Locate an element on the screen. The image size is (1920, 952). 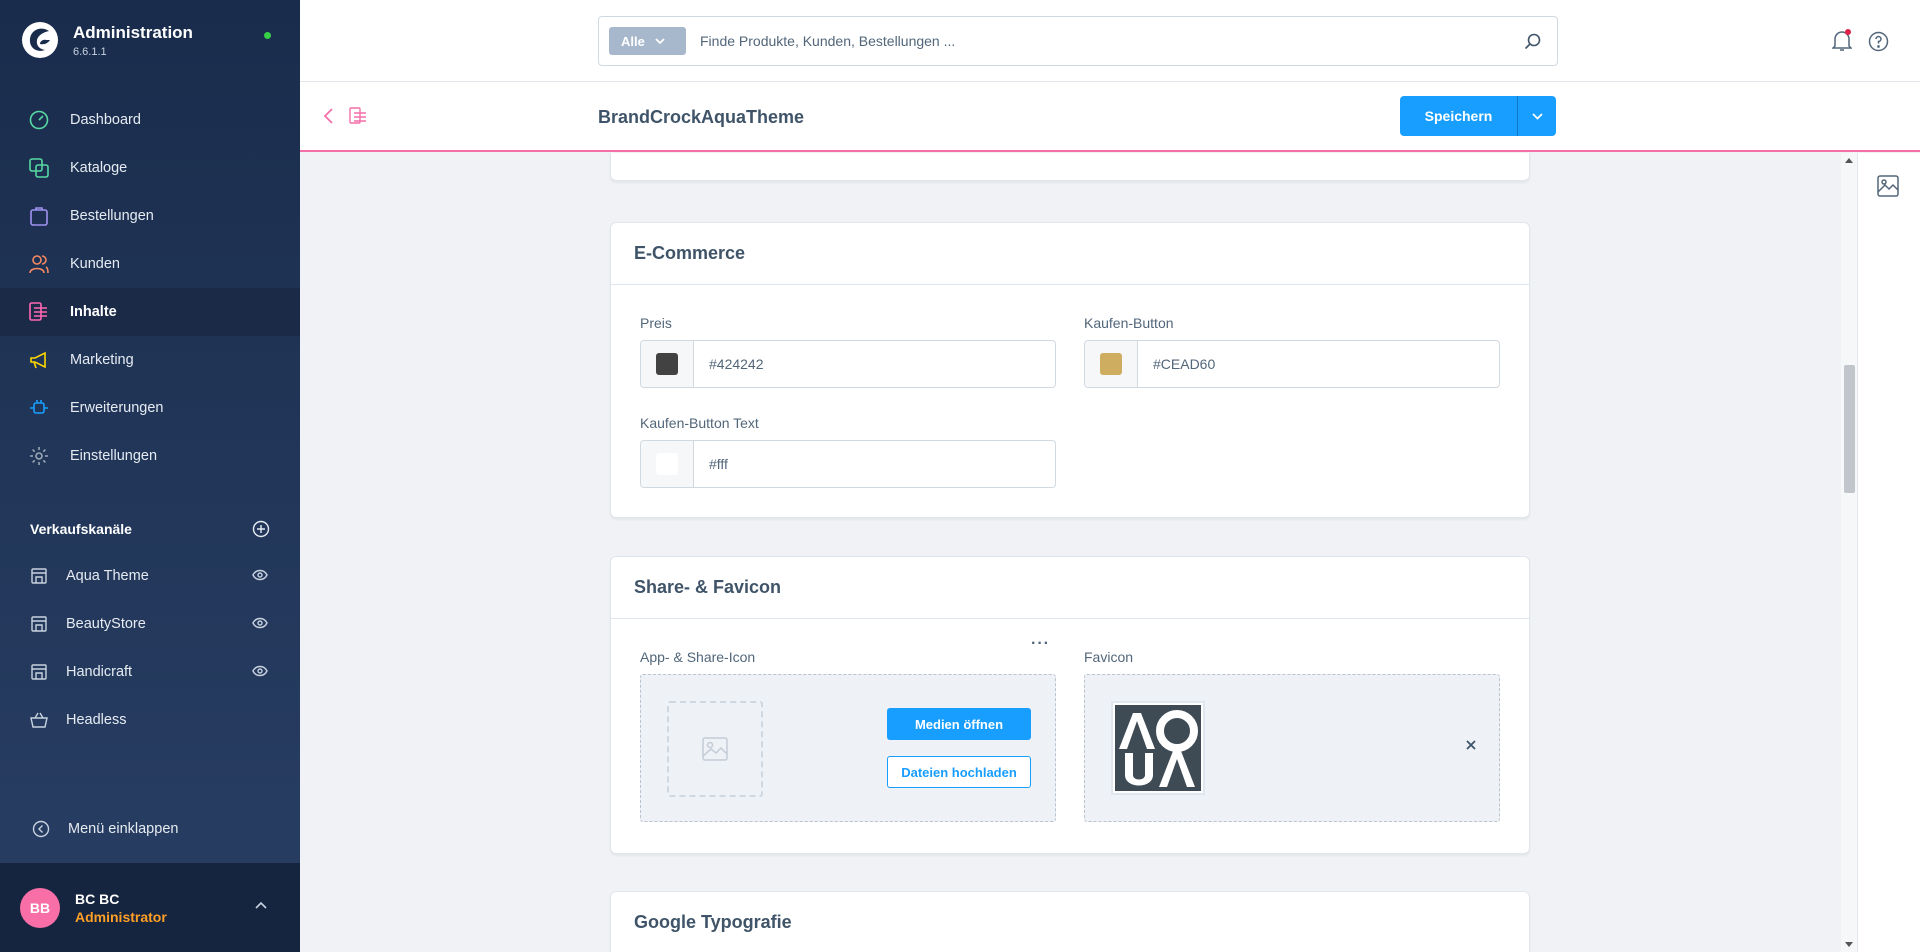
nav-item-settings: Einstellungen is located at coordinates (150, 456).